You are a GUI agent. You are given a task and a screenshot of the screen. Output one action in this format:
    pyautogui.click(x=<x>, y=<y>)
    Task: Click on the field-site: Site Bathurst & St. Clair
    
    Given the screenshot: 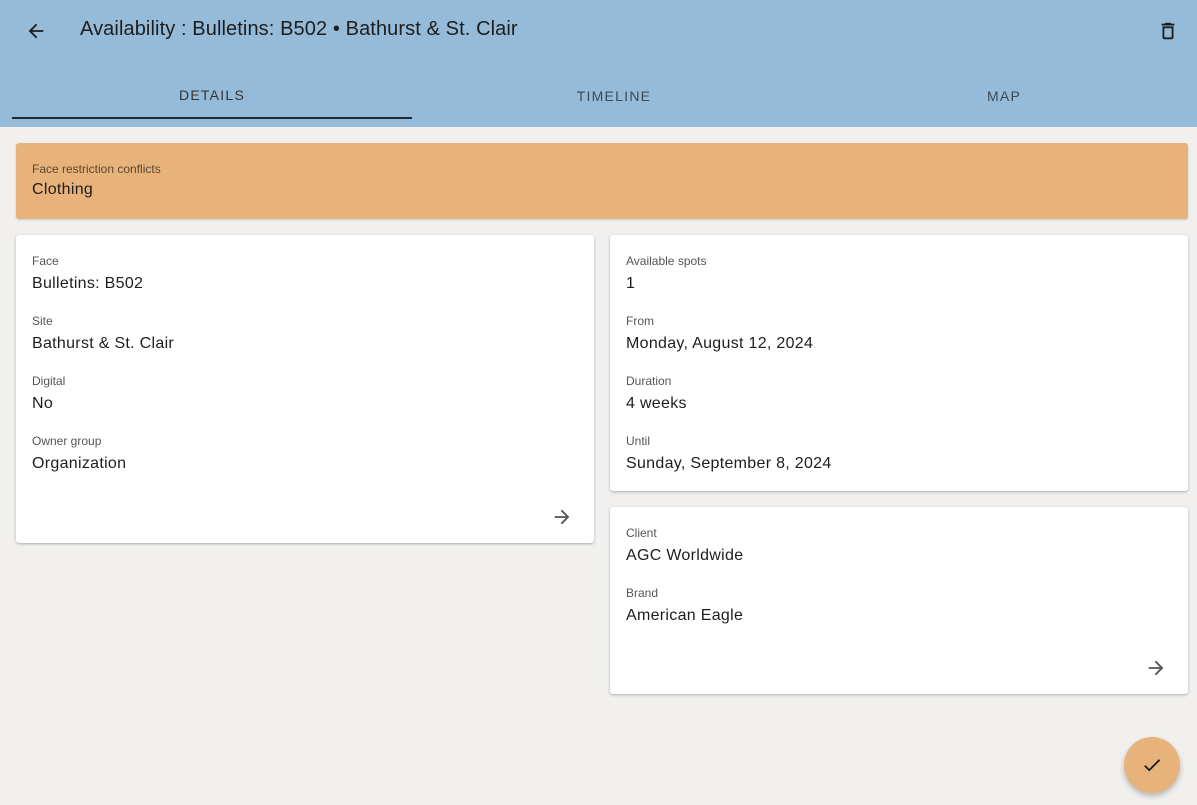 What is the action you would take?
    pyautogui.click(x=103, y=334)
    